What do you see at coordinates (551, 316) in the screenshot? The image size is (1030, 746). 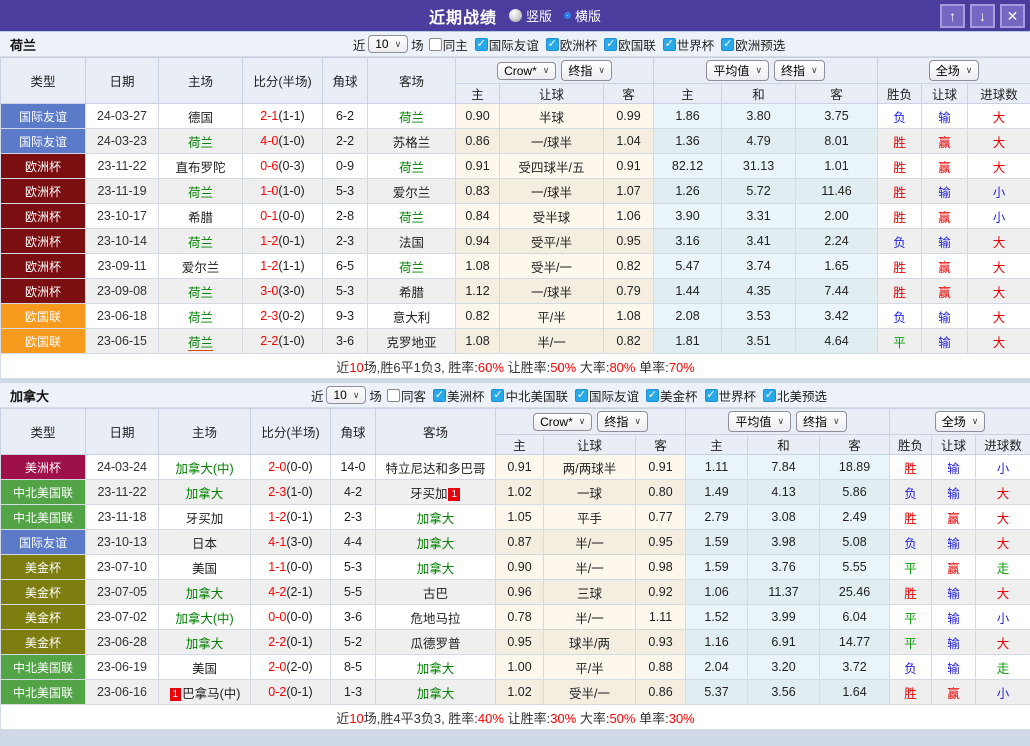 I see `handicap: 平/半` at bounding box center [551, 316].